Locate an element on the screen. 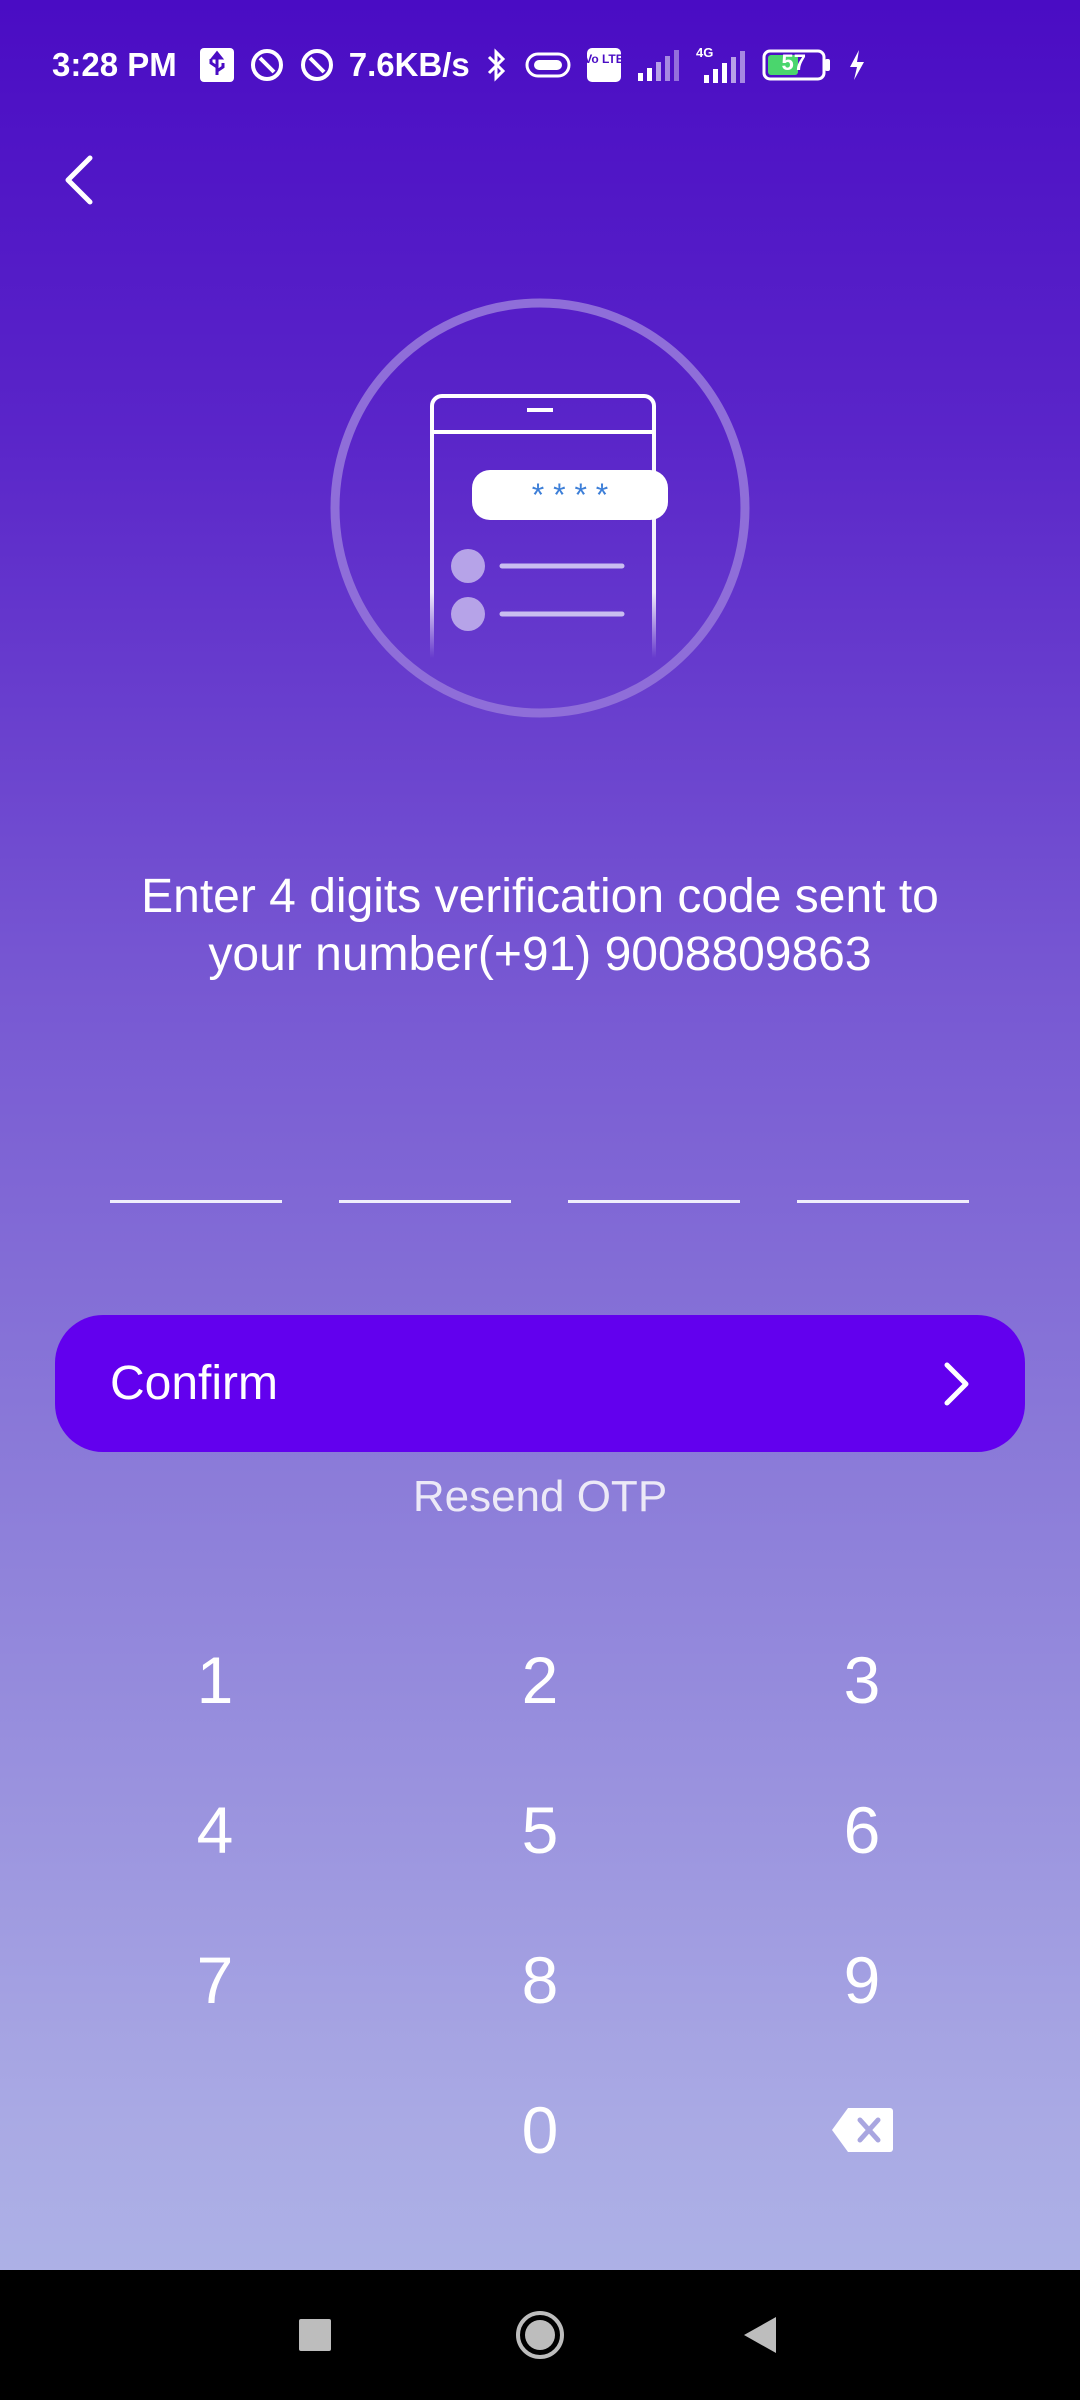 The height and width of the screenshot is (2400, 1080). network-speed: 7.6KB/s is located at coordinates (409, 64).